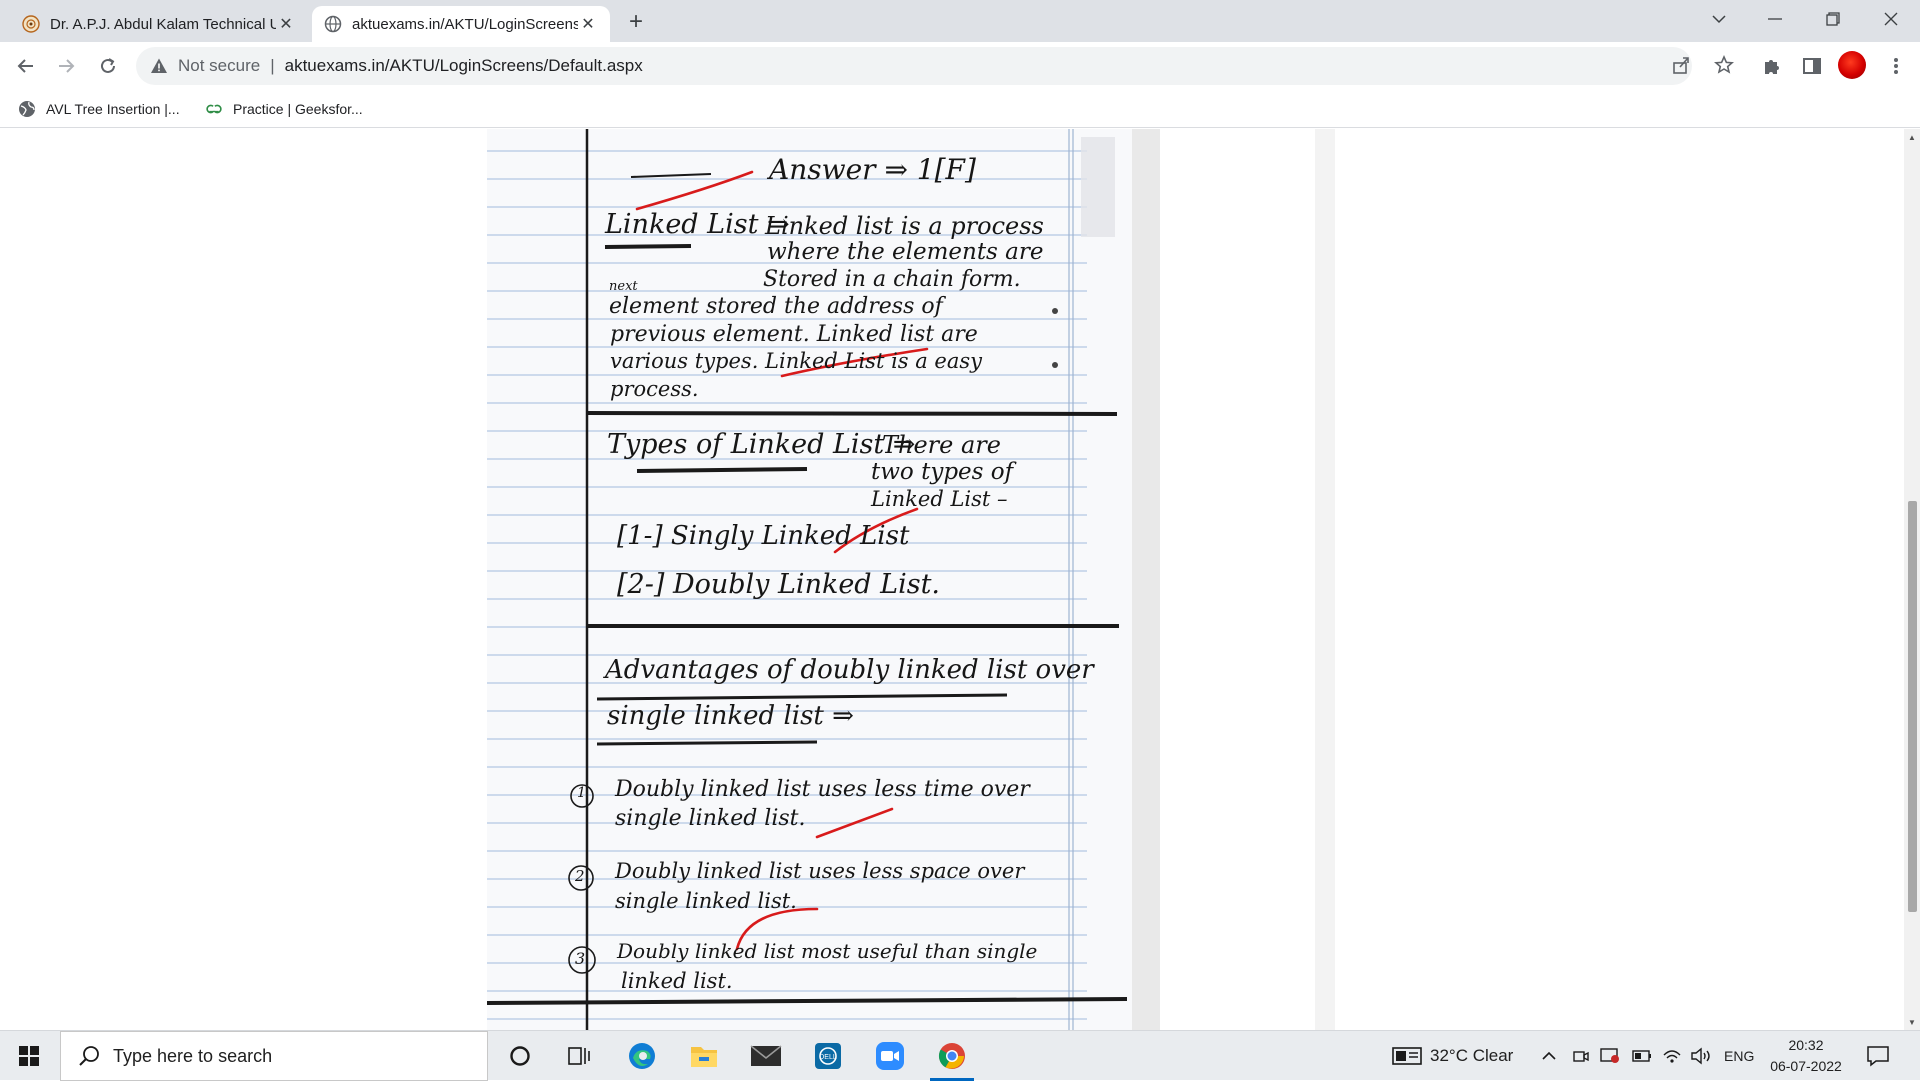 The height and width of the screenshot is (1081, 1920). What do you see at coordinates (1724, 65) in the screenshot?
I see `bookmark-star-icon` at bounding box center [1724, 65].